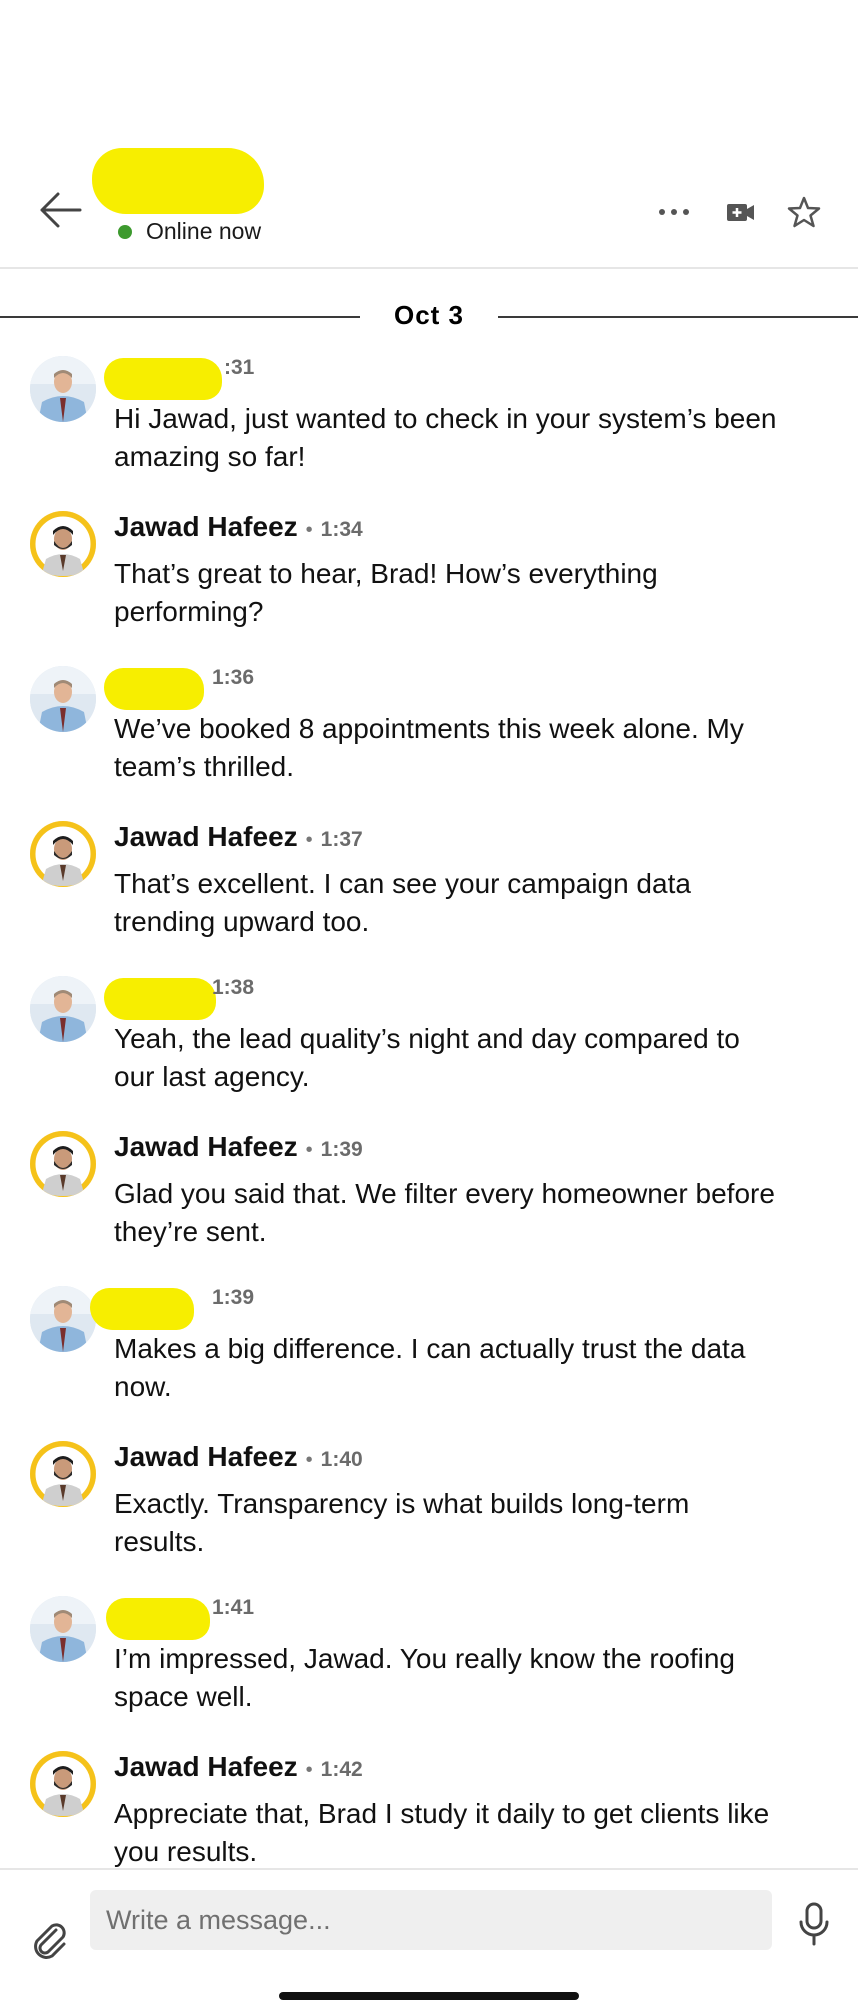  I want to click on paperclip-icon, so click(50, 1940).